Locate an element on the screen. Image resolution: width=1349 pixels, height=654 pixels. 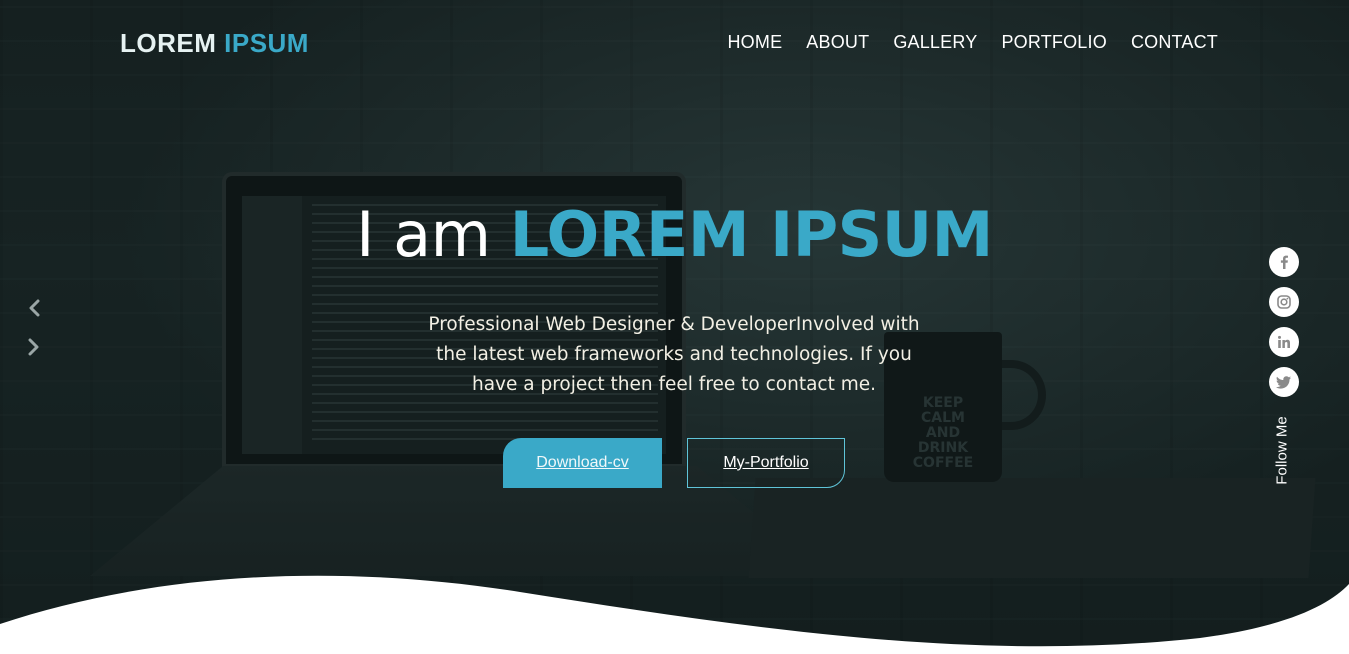
download-cv-button: Download-cv is located at coordinates (582, 463).